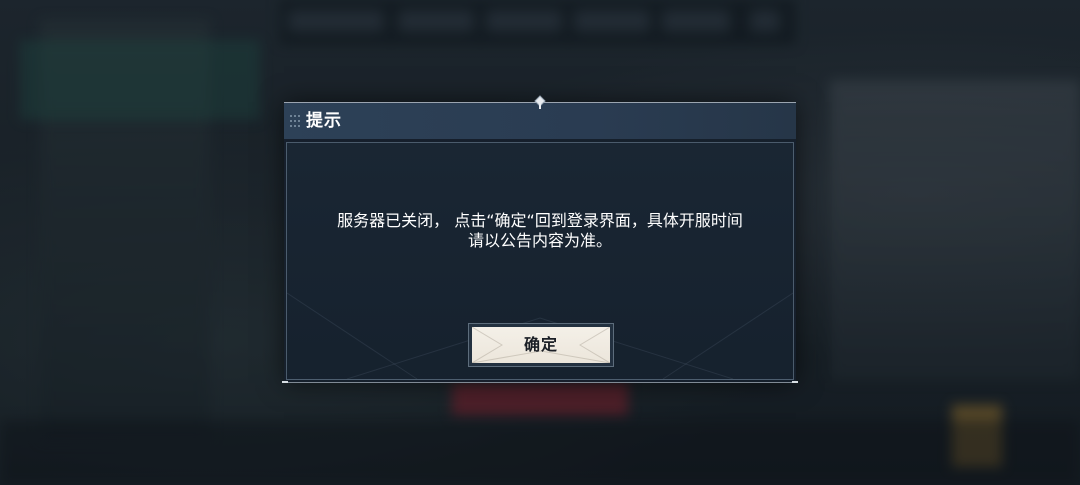 This screenshot has height=485, width=1080. I want to click on bottom-right-corner-tick, so click(795, 382).